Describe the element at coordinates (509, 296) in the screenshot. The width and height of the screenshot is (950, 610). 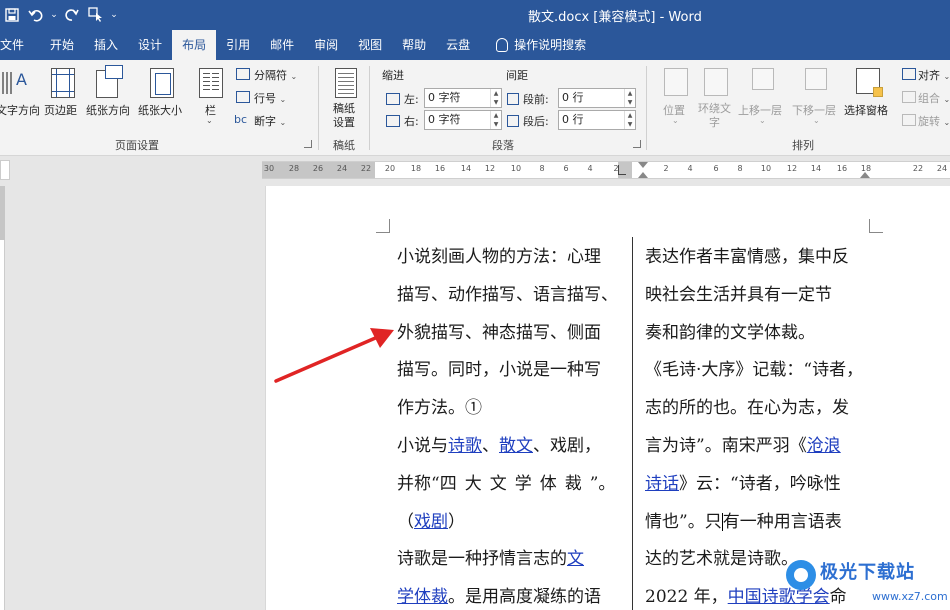
I see `text-line: 描写、动作描写、语言描写、` at that location.